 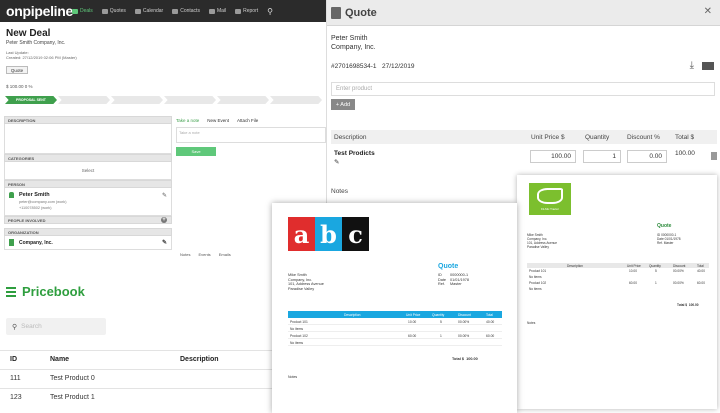 What do you see at coordinates (35, 43) in the screenshot?
I see `deal-owner: Peter Smith Company, Inc.` at bounding box center [35, 43].